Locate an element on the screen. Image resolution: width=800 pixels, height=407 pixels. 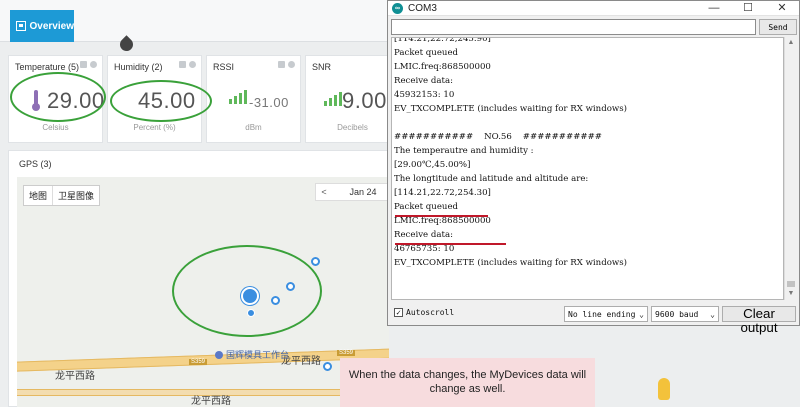
output-line: [29.00℃,45.00%] is located at coordinates (432, 165).